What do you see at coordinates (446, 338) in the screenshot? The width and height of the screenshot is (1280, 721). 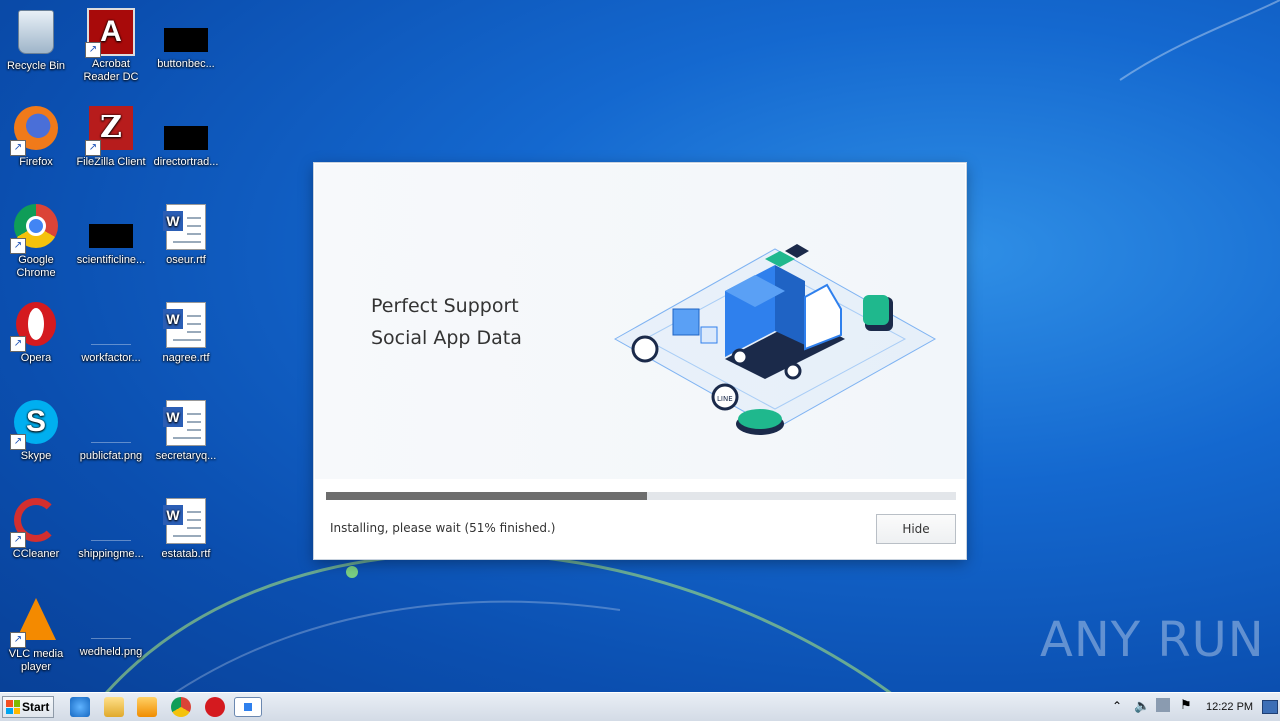 I see `installer-headline-line2: Social App Data` at bounding box center [446, 338].